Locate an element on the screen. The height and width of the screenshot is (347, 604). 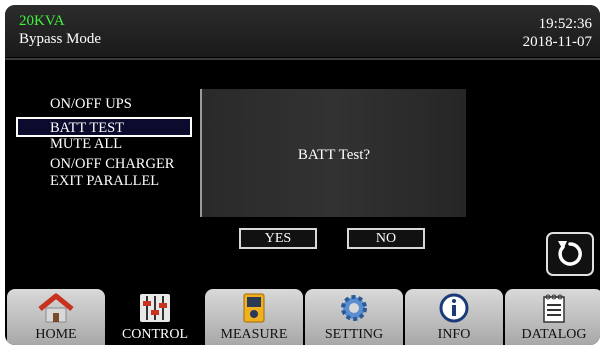
menu-item-onoff-ups: ON/OFF UPS is located at coordinates (91, 104).